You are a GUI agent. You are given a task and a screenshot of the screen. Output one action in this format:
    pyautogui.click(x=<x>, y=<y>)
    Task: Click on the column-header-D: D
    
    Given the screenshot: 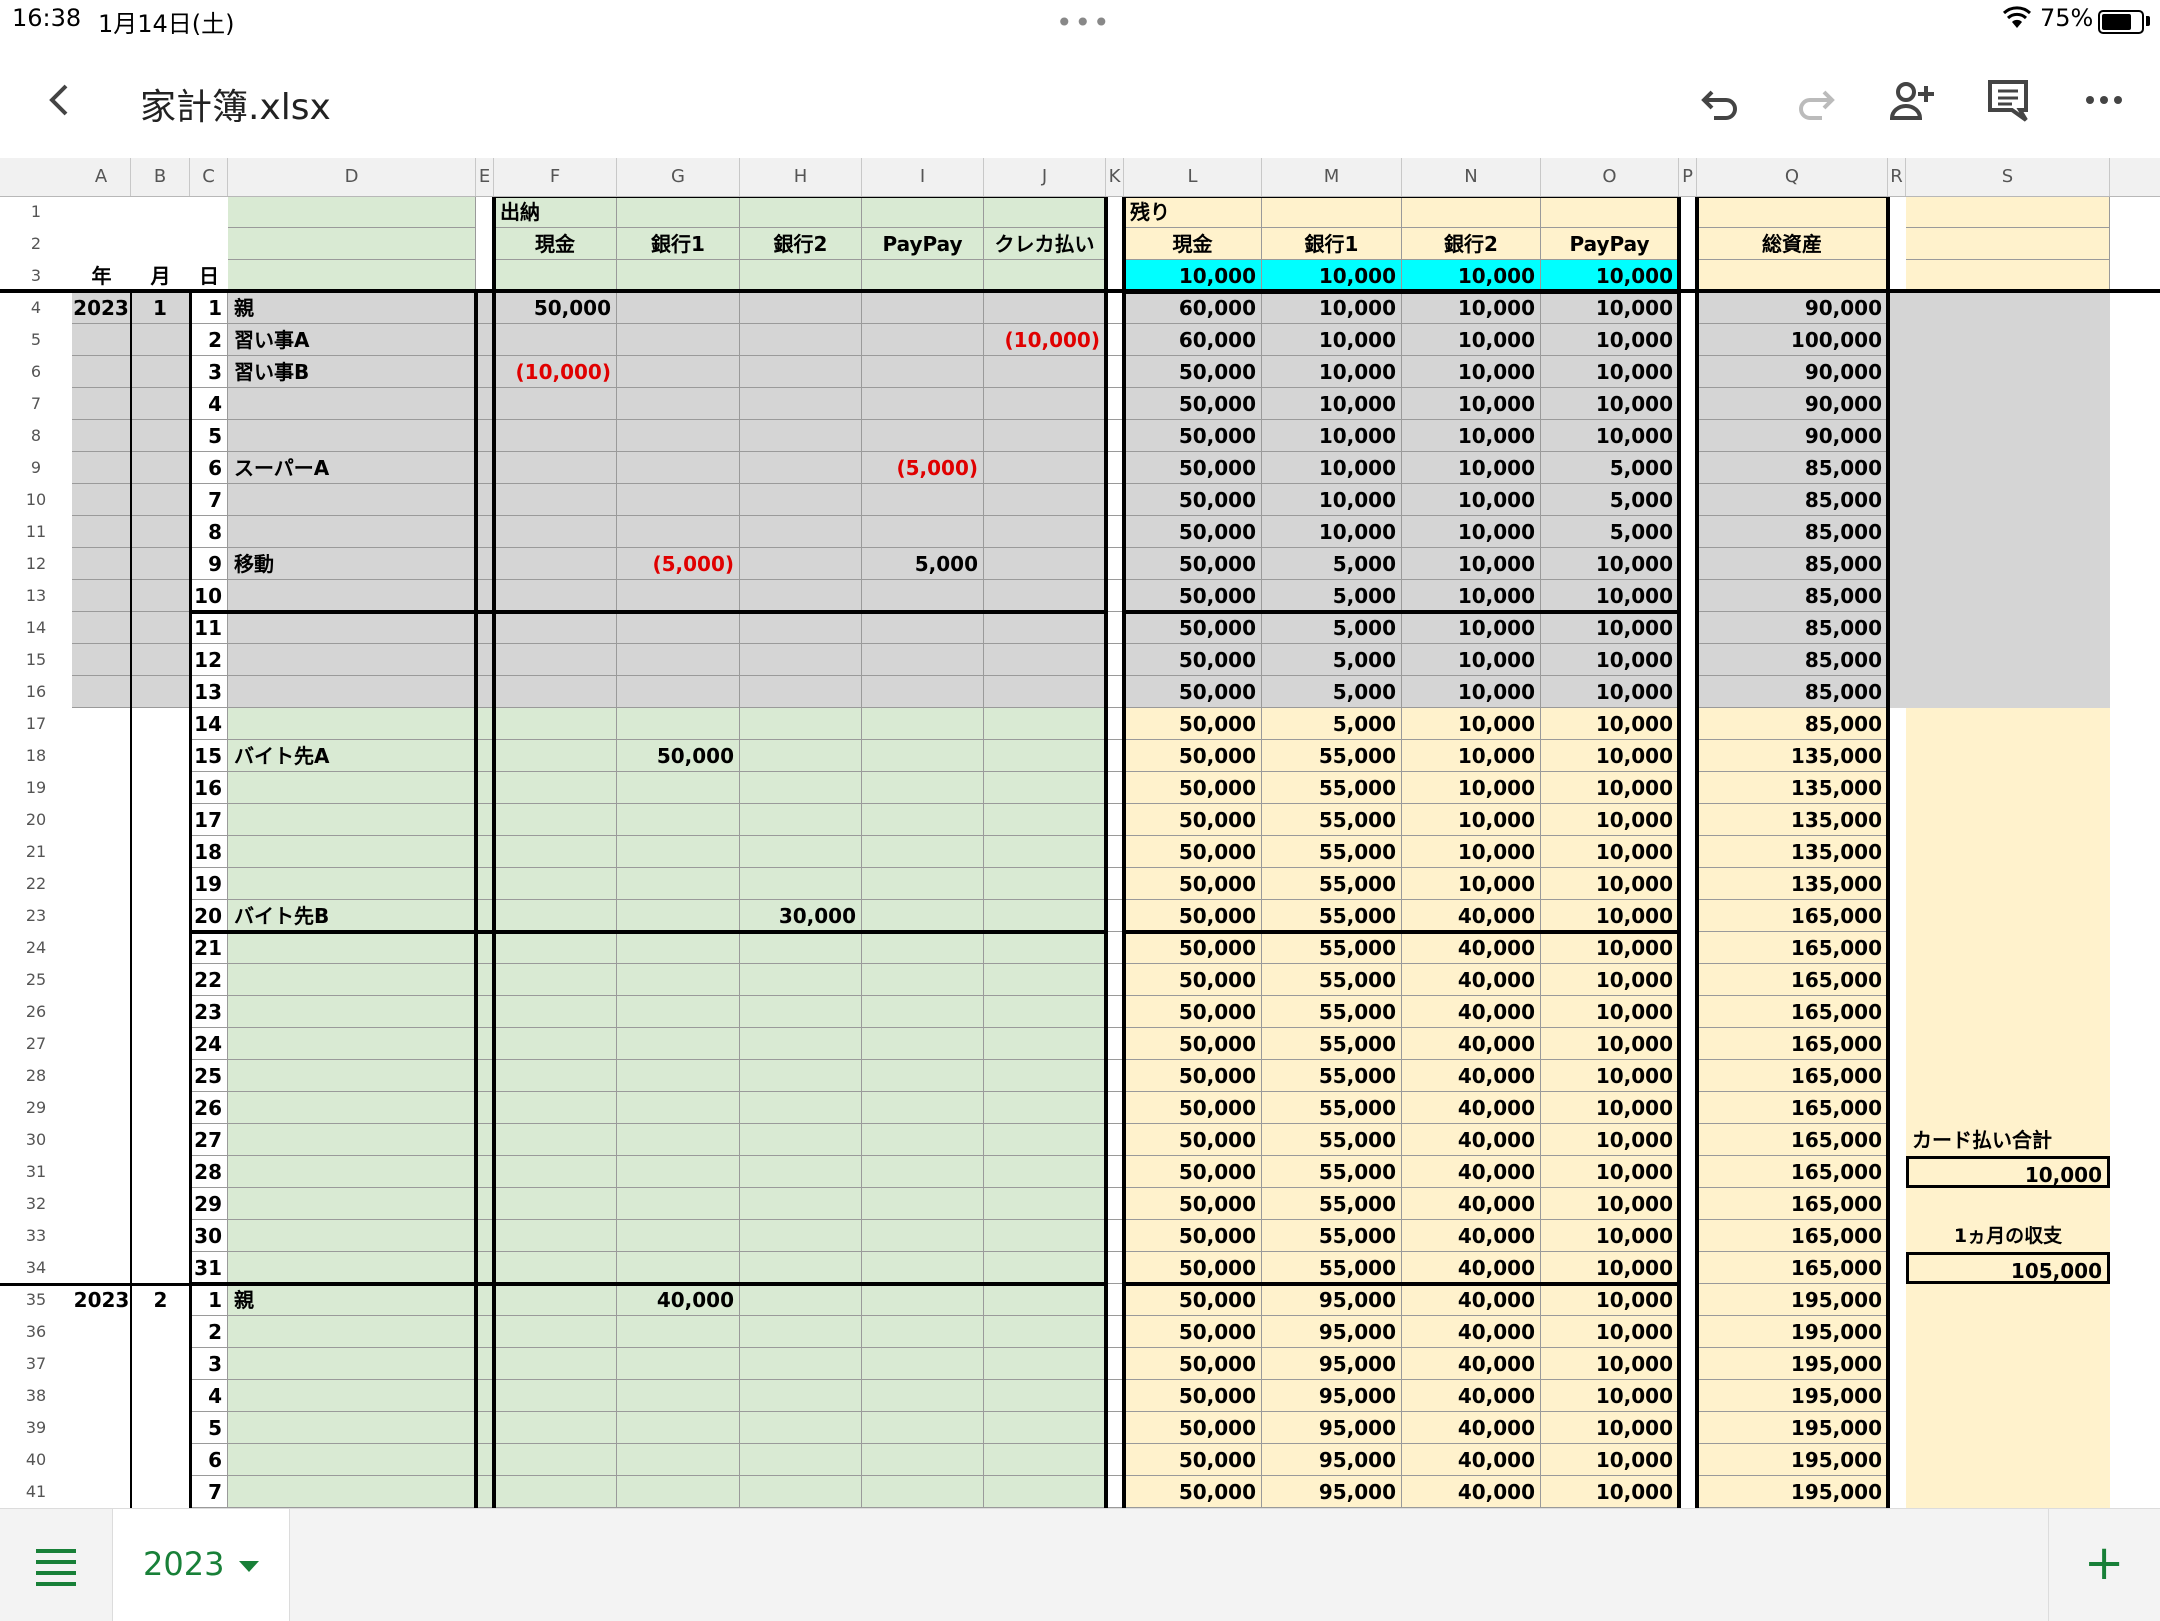 What is the action you would take?
    pyautogui.click(x=352, y=177)
    